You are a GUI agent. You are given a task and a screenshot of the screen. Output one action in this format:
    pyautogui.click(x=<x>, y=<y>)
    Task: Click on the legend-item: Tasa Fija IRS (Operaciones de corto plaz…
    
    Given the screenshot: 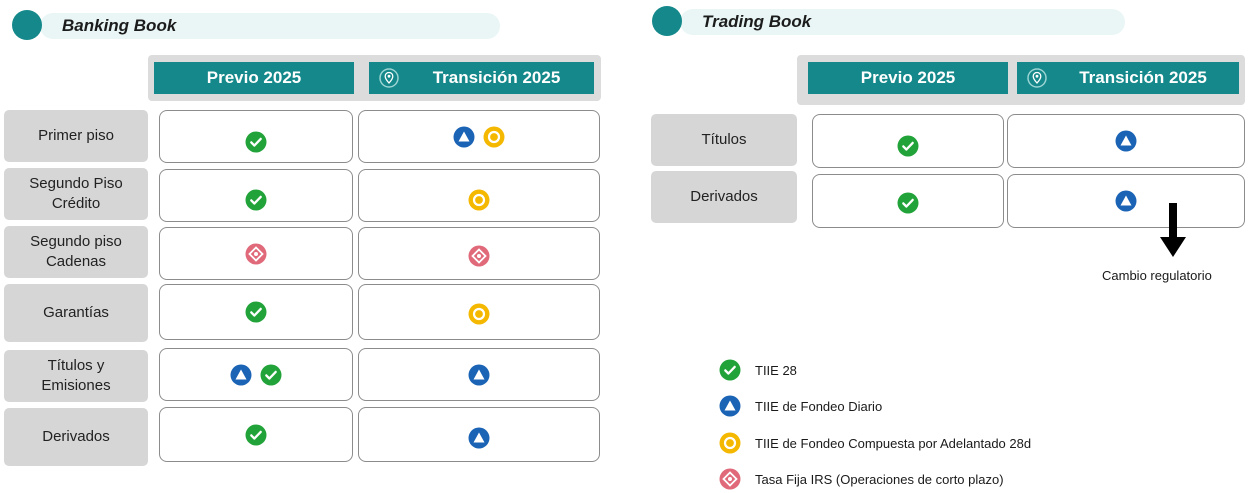 What is the action you would take?
    pyautogui.click(x=861, y=479)
    